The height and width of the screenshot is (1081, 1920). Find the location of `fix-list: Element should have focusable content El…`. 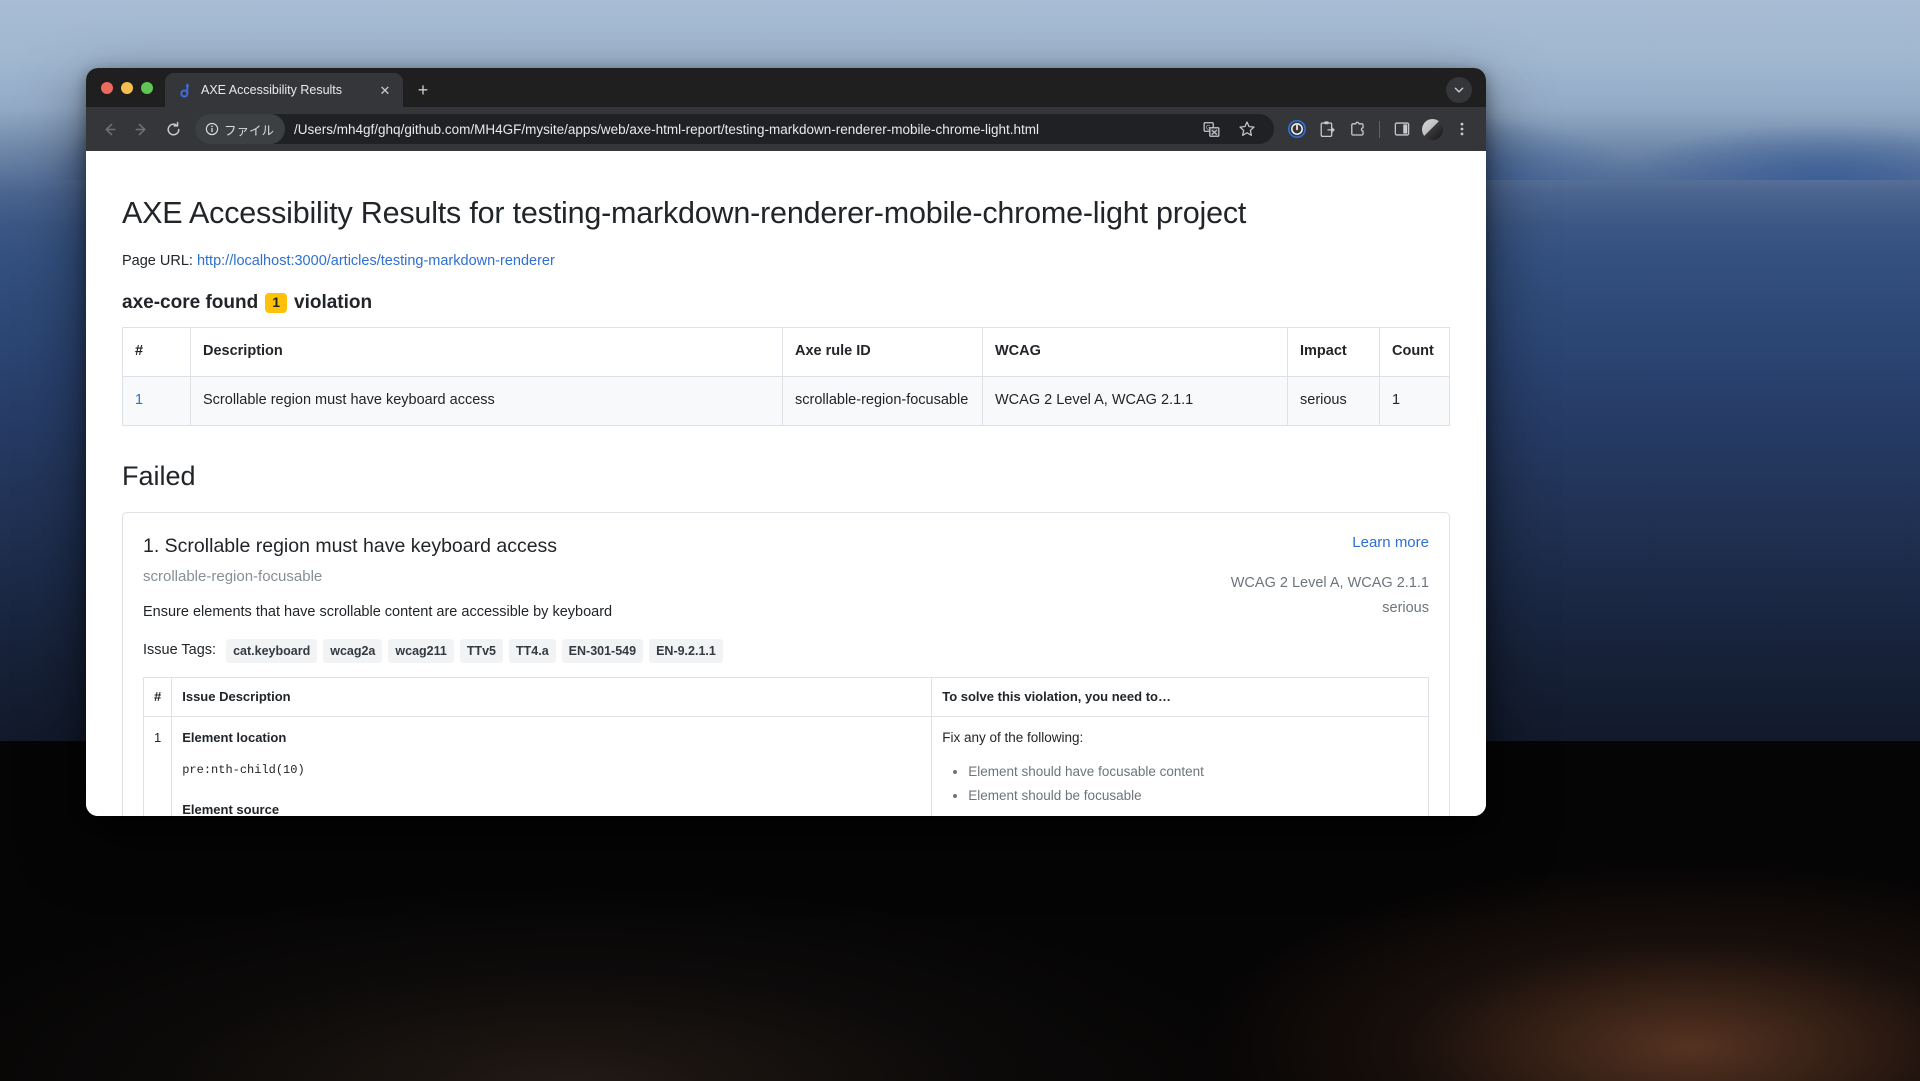

fix-list: Element should have focusable content El… is located at coordinates (1193, 783).